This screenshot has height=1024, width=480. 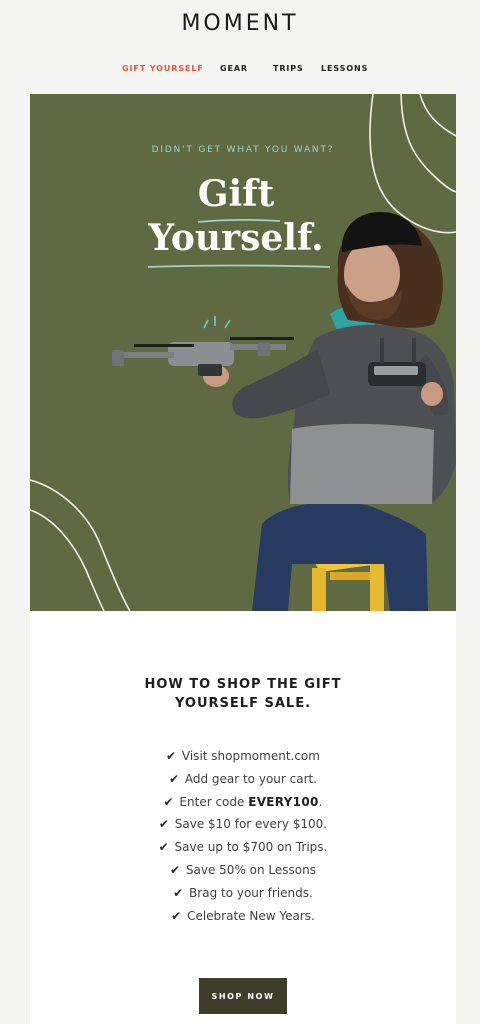 I want to click on list-item: ✔ Save $10 for every $100., so click(x=243, y=824).